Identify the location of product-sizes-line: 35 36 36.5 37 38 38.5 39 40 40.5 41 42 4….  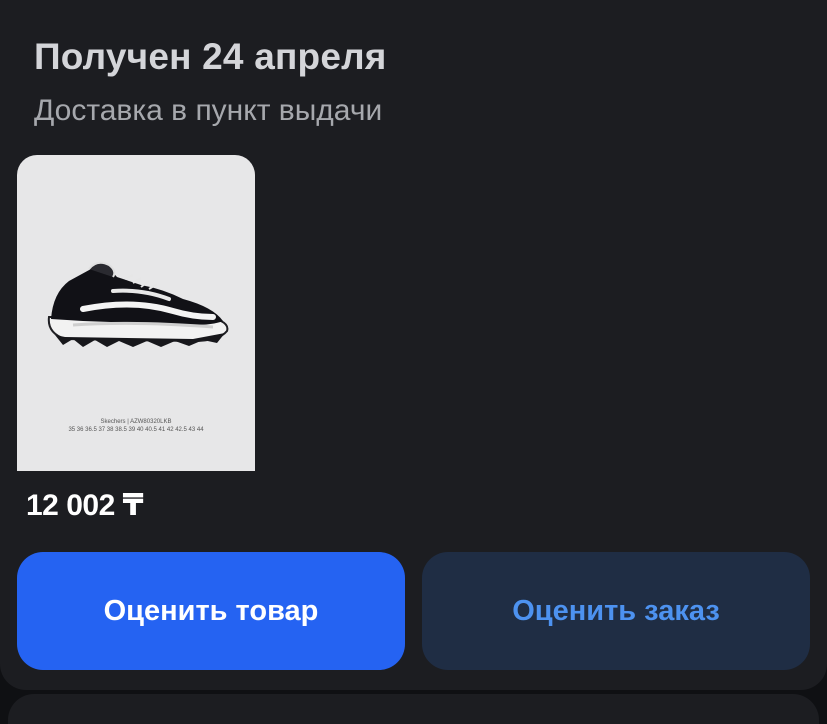
(136, 430).